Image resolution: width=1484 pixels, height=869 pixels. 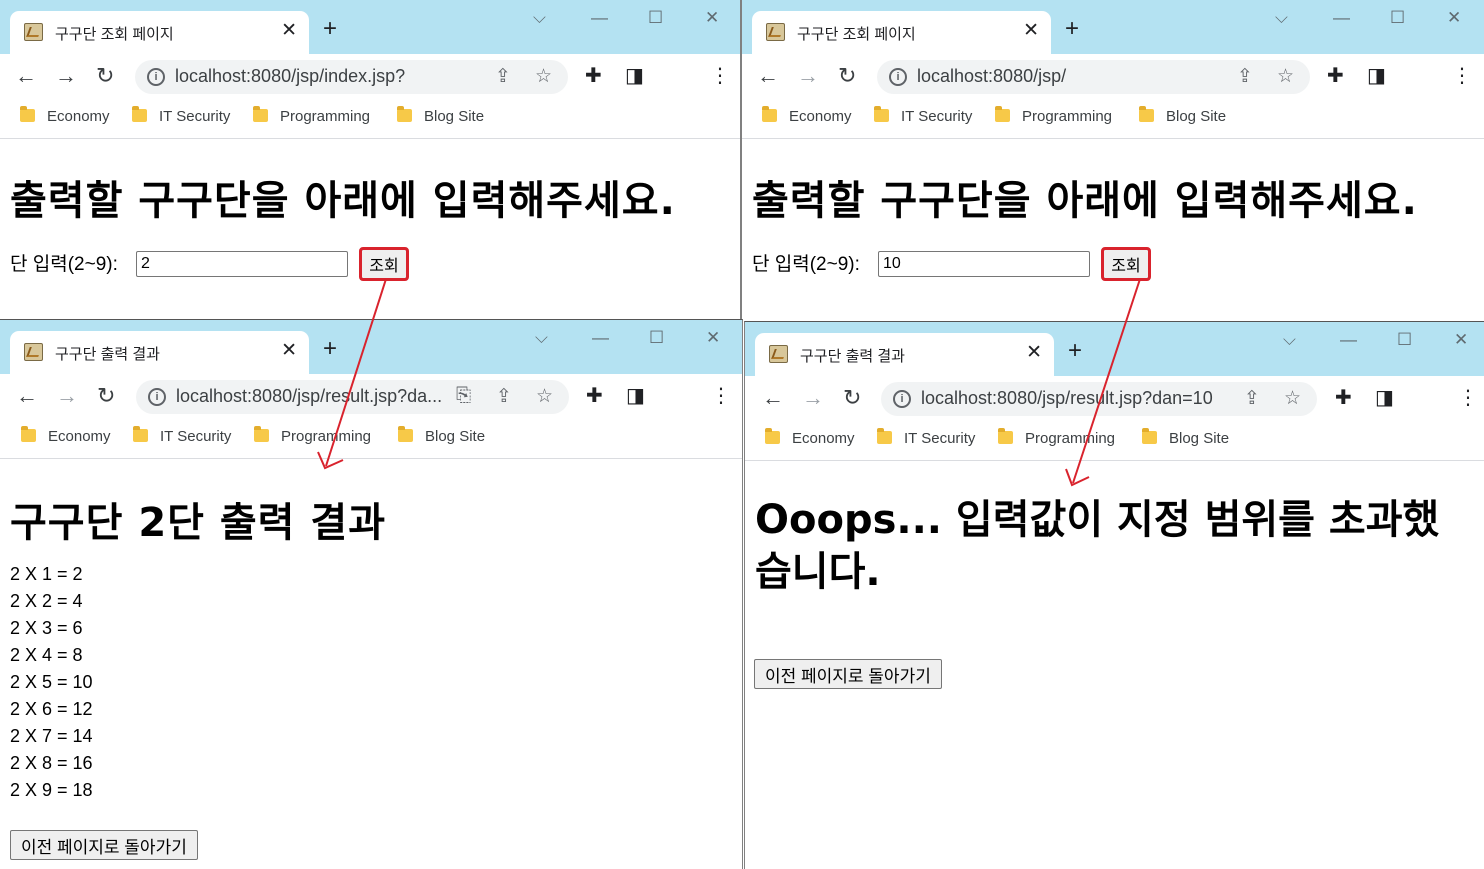 What do you see at coordinates (51, 736) in the screenshot?
I see `result-line: 2 X 7 = 14` at bounding box center [51, 736].